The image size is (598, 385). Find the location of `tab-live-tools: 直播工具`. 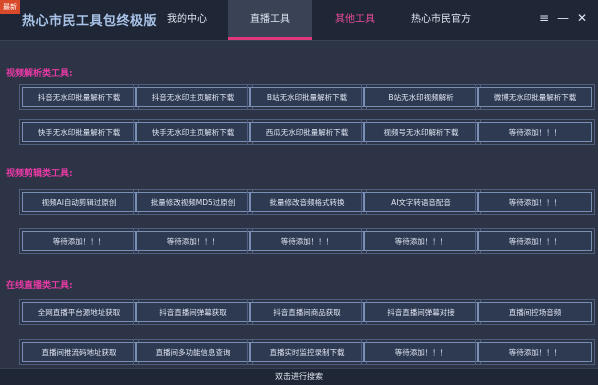

tab-live-tools: 直播工具 is located at coordinates (270, 20).